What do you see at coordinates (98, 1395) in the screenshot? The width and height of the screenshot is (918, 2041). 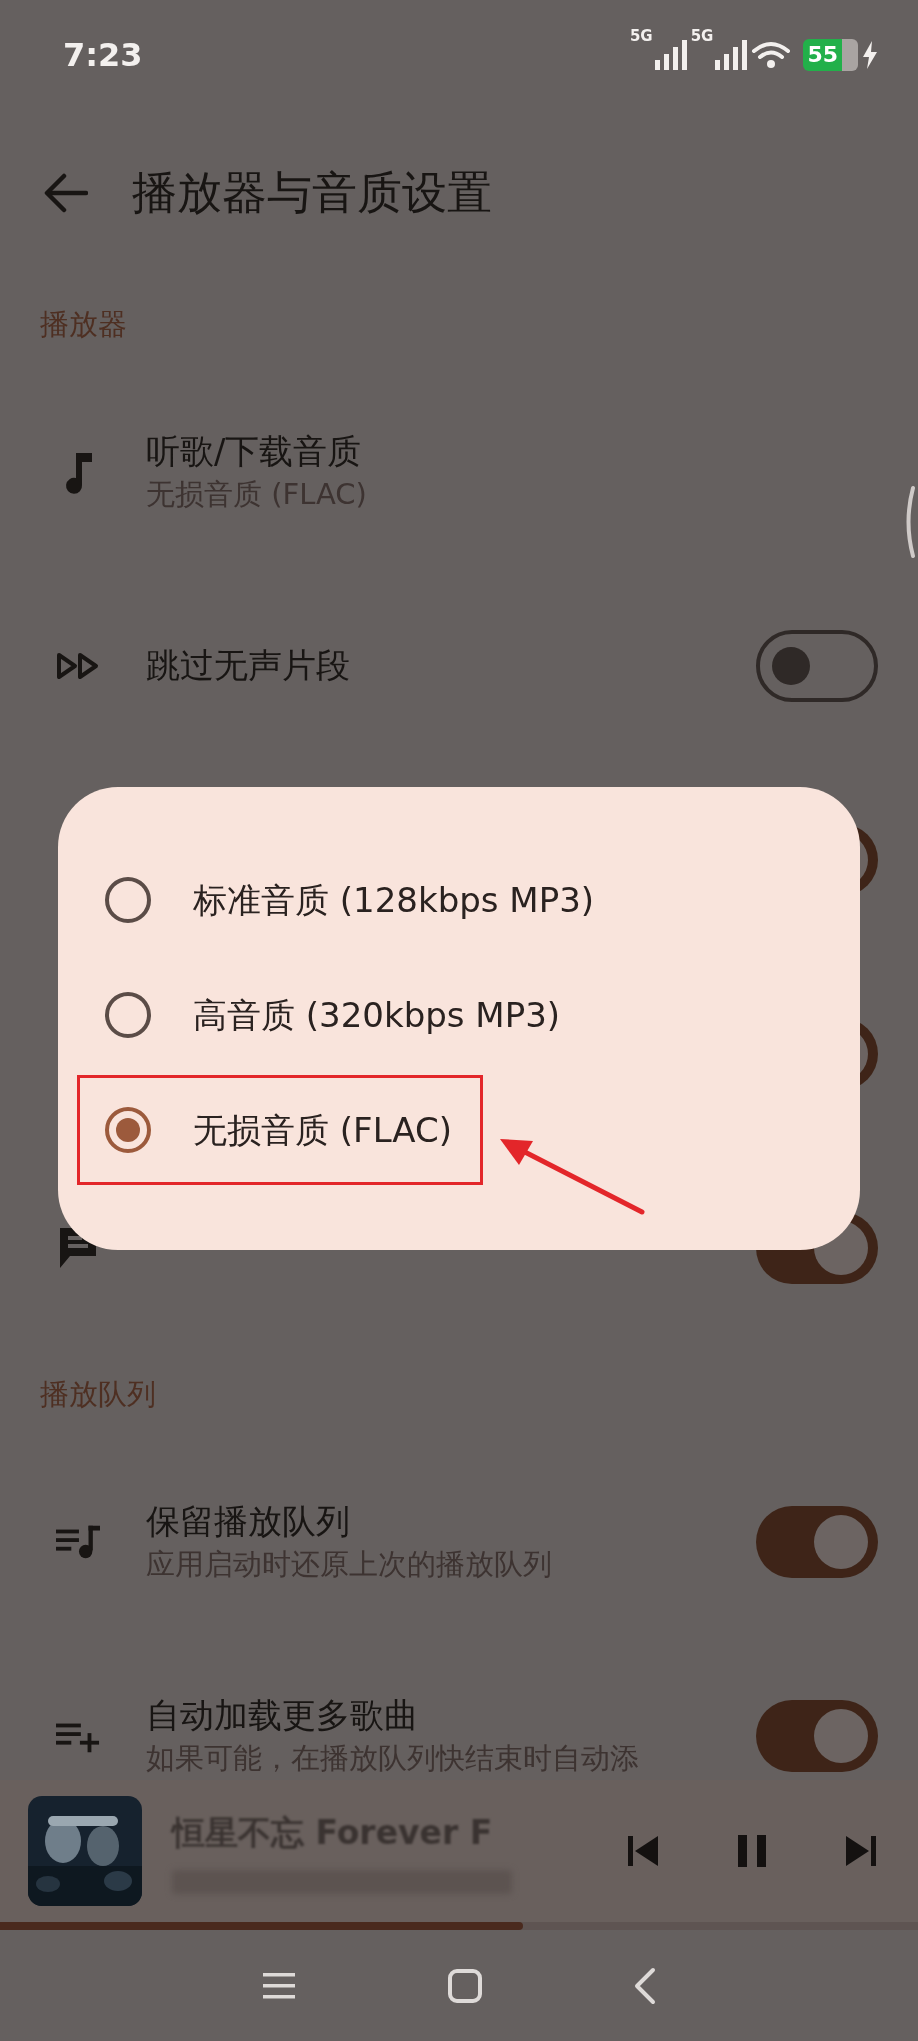 I see `section-header: 播放队列` at bounding box center [98, 1395].